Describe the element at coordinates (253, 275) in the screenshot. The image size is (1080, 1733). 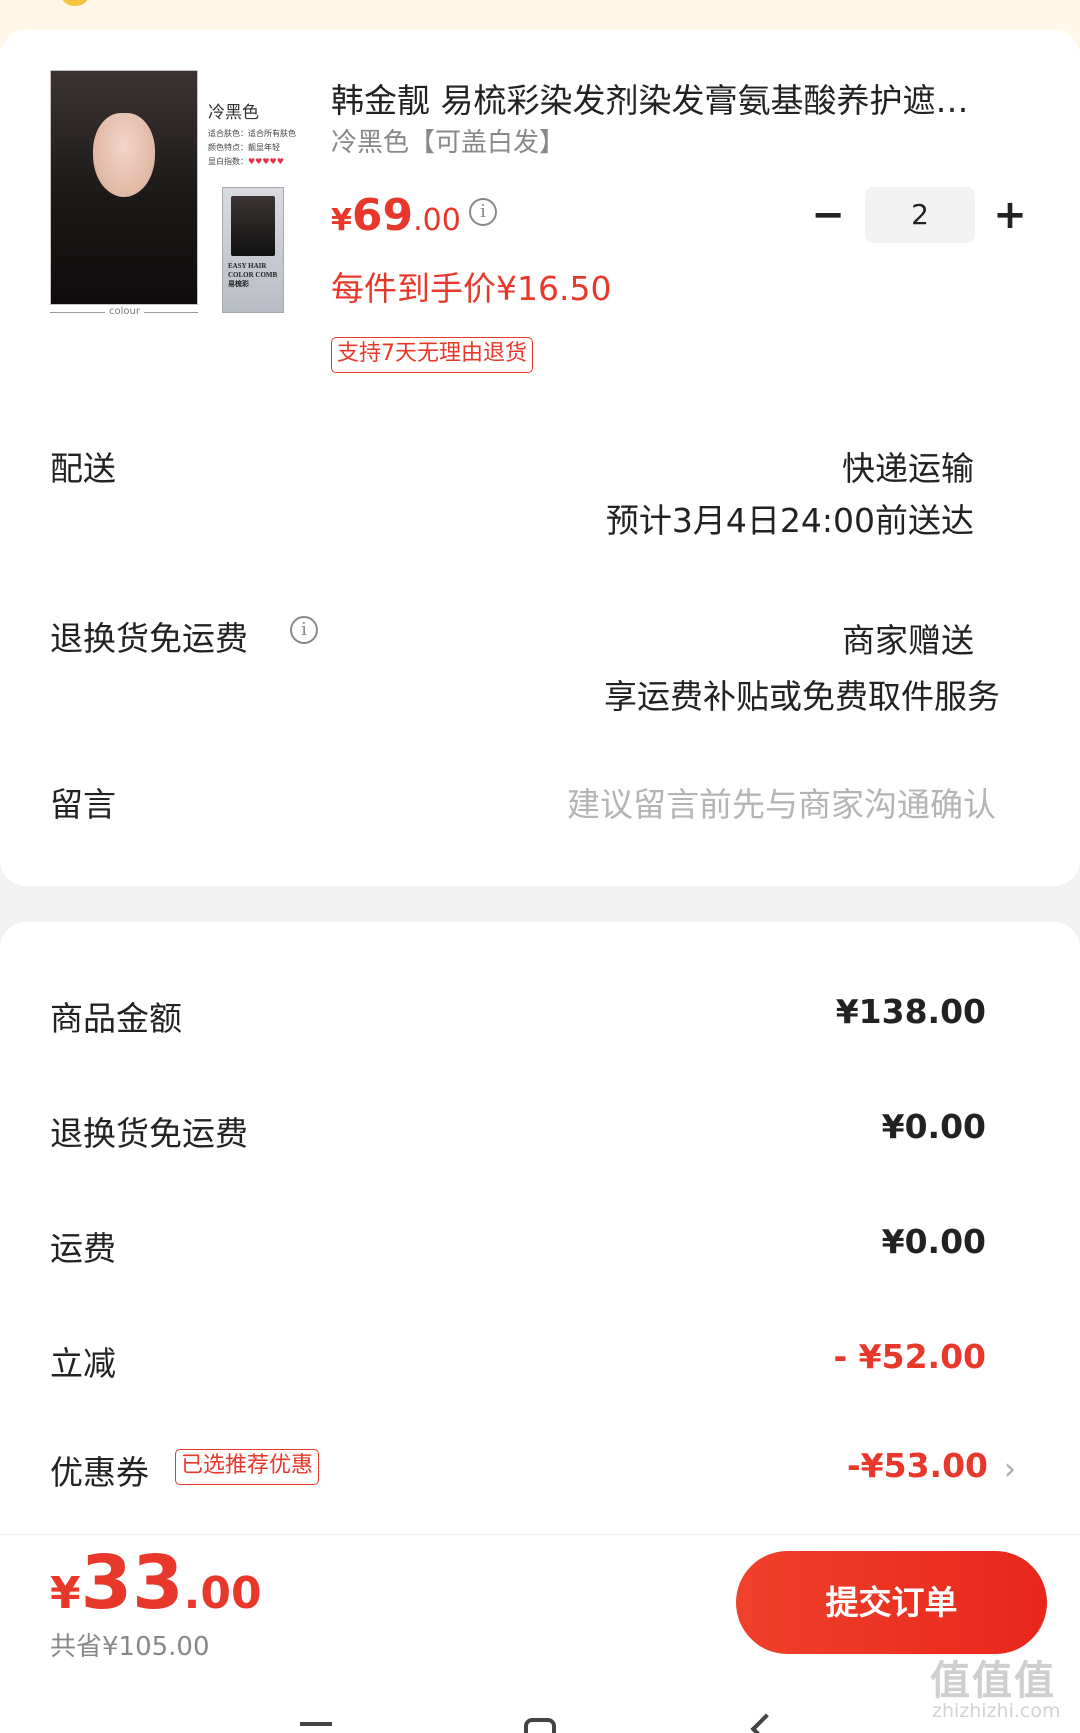
I see `box-label: EASY HAIR COLOR COMB 易梳彩` at that location.